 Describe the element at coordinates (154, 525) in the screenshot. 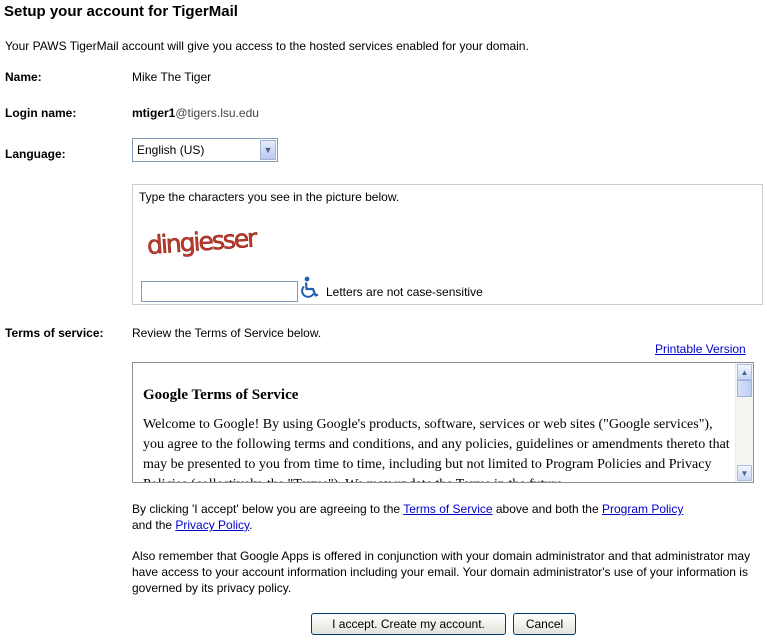

I see `agreement-part3: and the` at that location.